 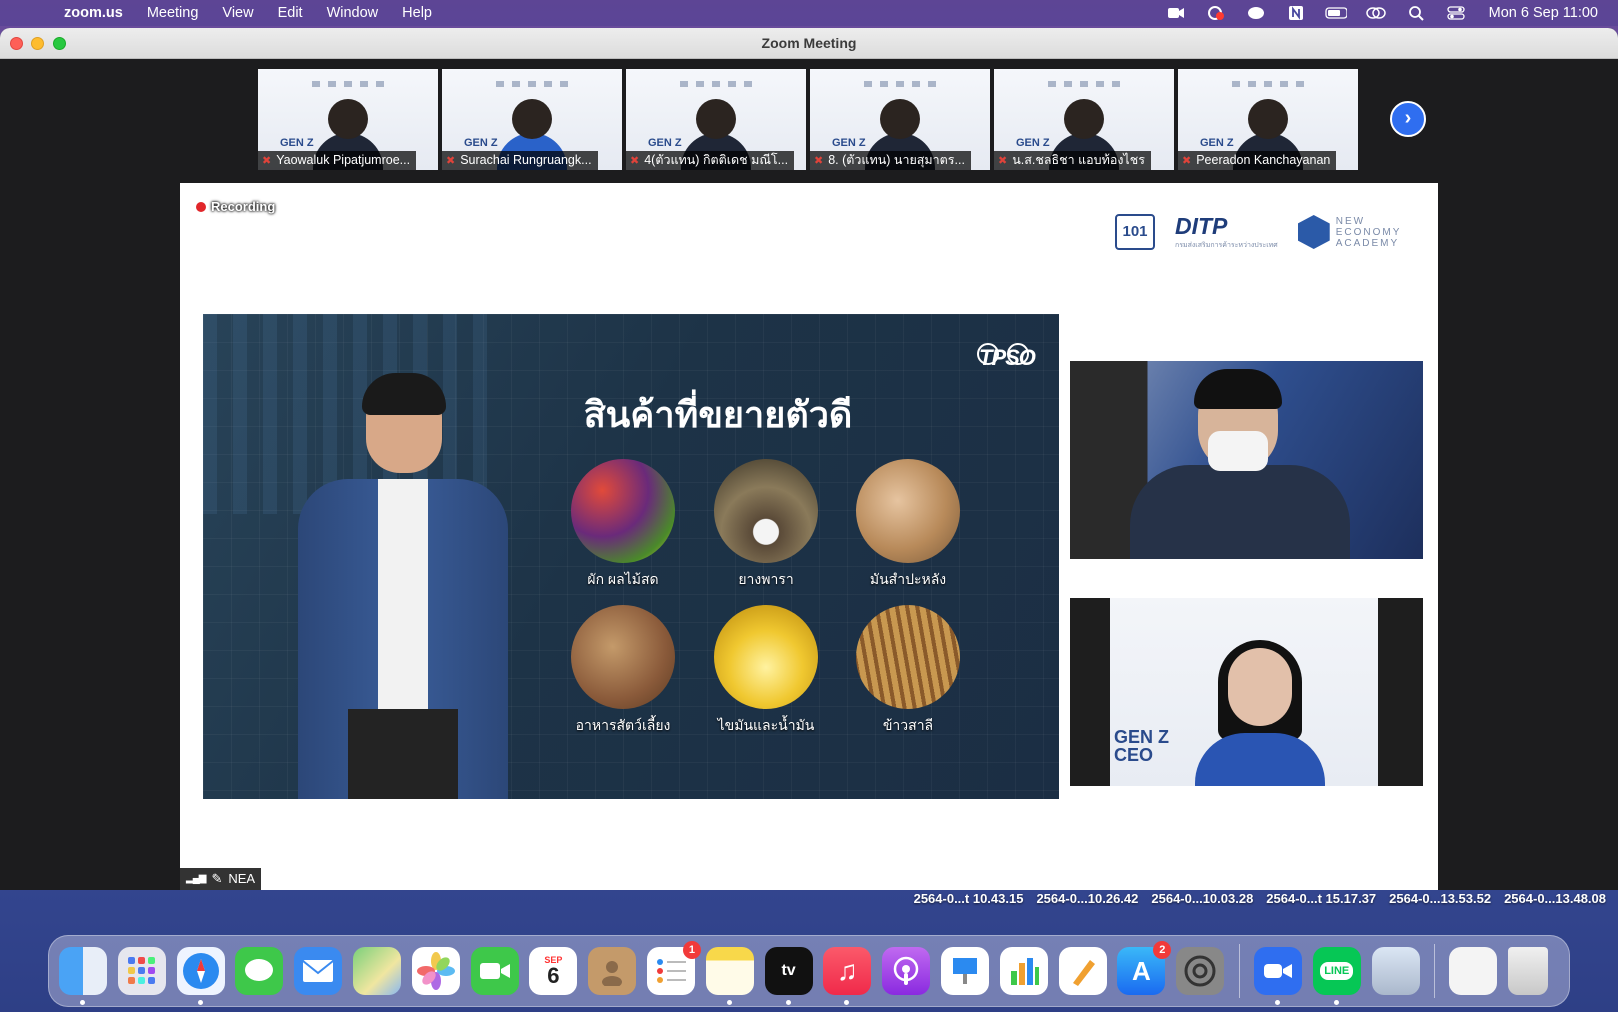 I want to click on pages-icon, so click(x=1082, y=971).